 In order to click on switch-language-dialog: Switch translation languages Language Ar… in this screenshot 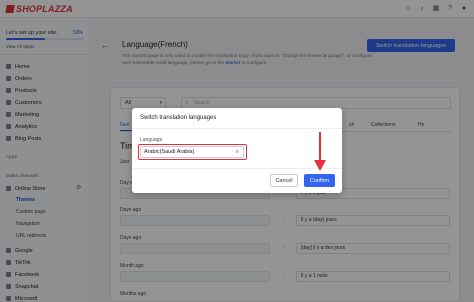, I will do `click(237, 150)`.